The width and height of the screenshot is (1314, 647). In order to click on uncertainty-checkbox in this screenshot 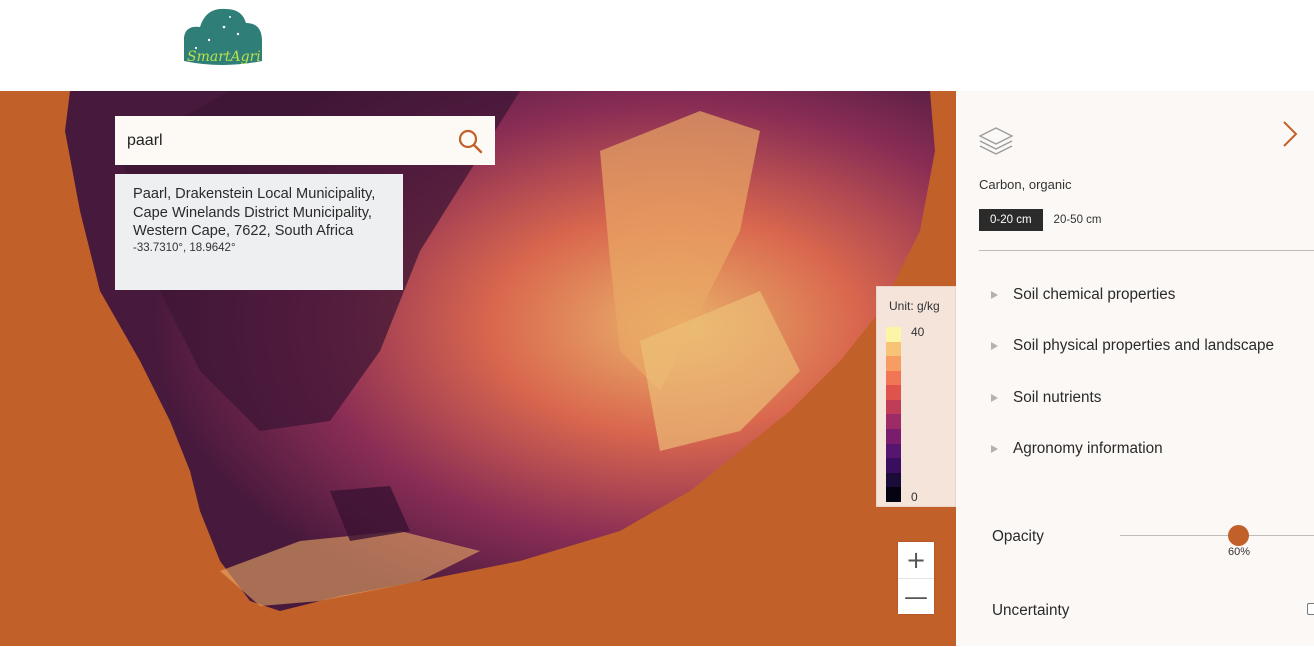, I will do `click(1310, 609)`.